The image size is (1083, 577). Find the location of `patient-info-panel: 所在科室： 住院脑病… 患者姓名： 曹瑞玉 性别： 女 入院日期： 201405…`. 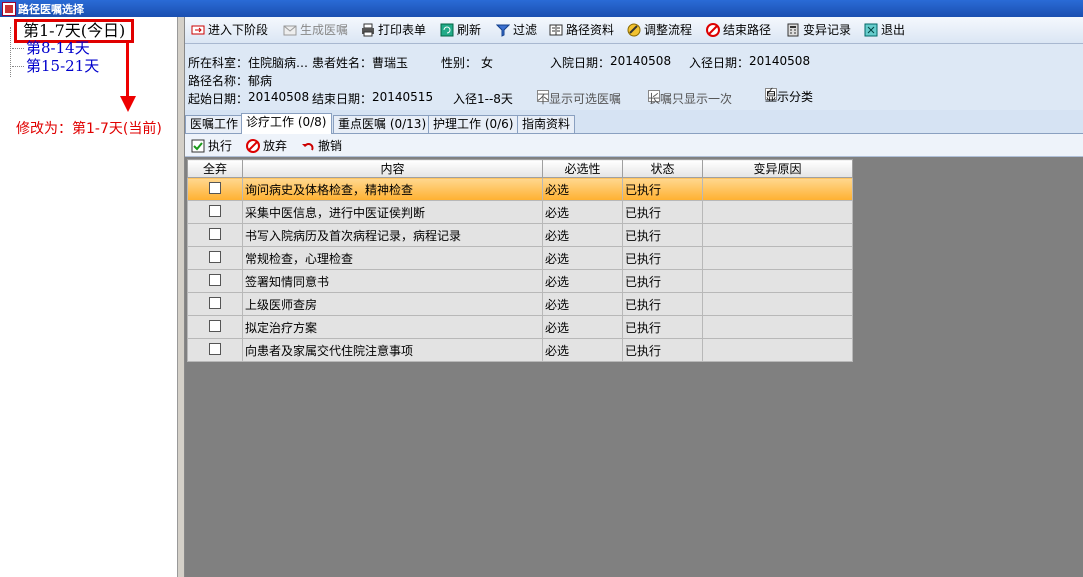

patient-info-panel: 所在科室： 住院脑病… 患者姓名： 曹瑞玉 性别： 女 入院日期： 201405… is located at coordinates (634, 77).